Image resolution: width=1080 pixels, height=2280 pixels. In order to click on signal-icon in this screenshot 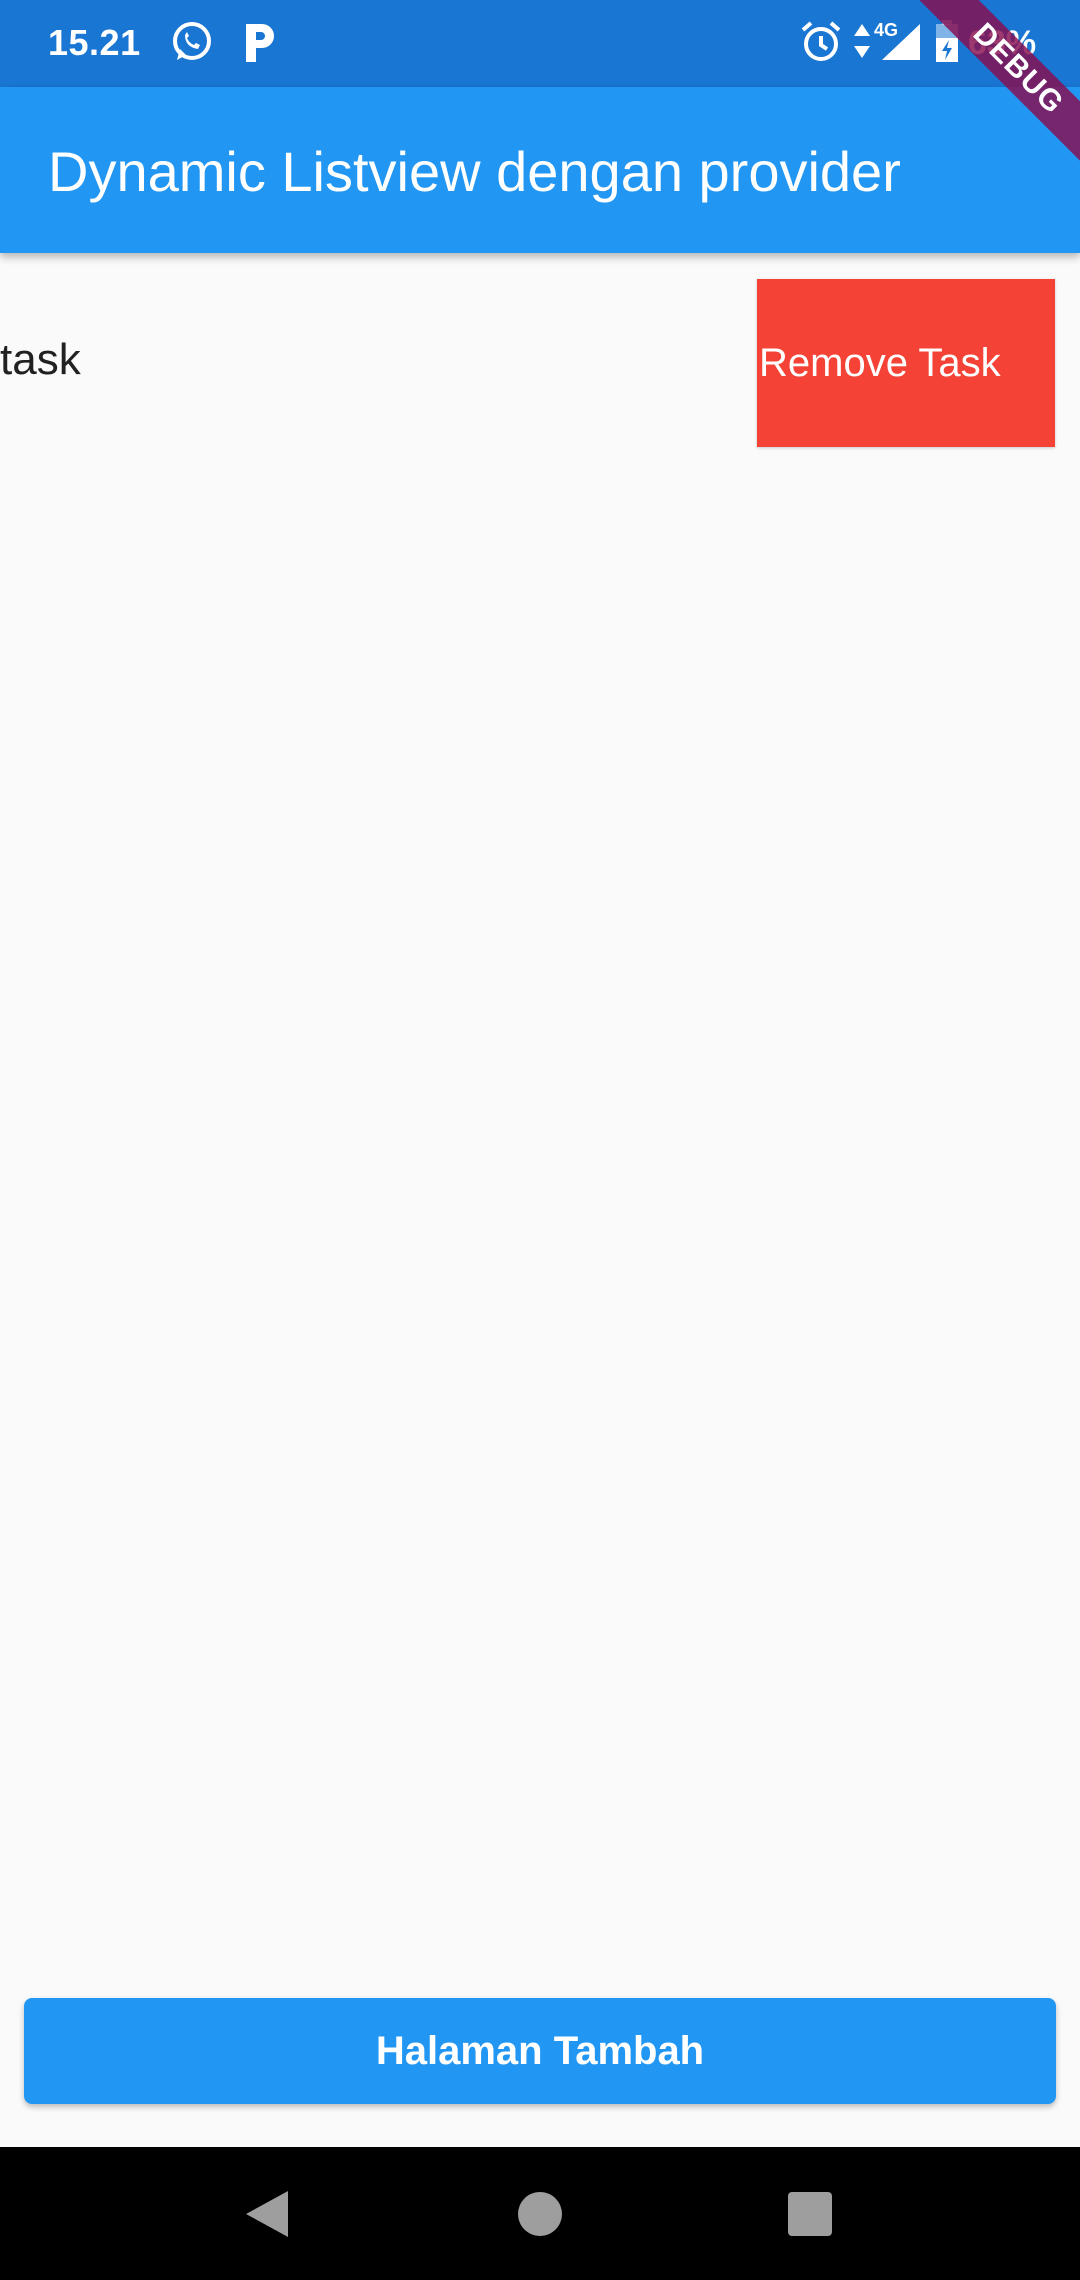, I will do `click(901, 44)`.